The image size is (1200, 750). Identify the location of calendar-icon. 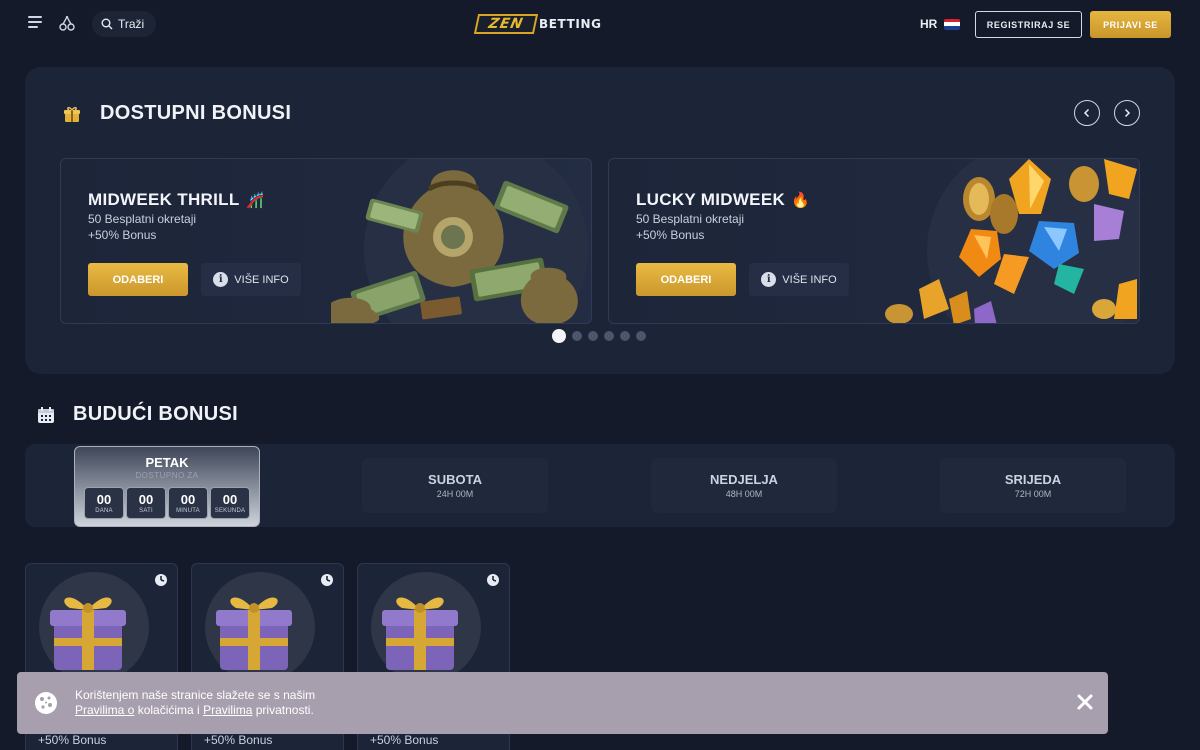
(46, 415).